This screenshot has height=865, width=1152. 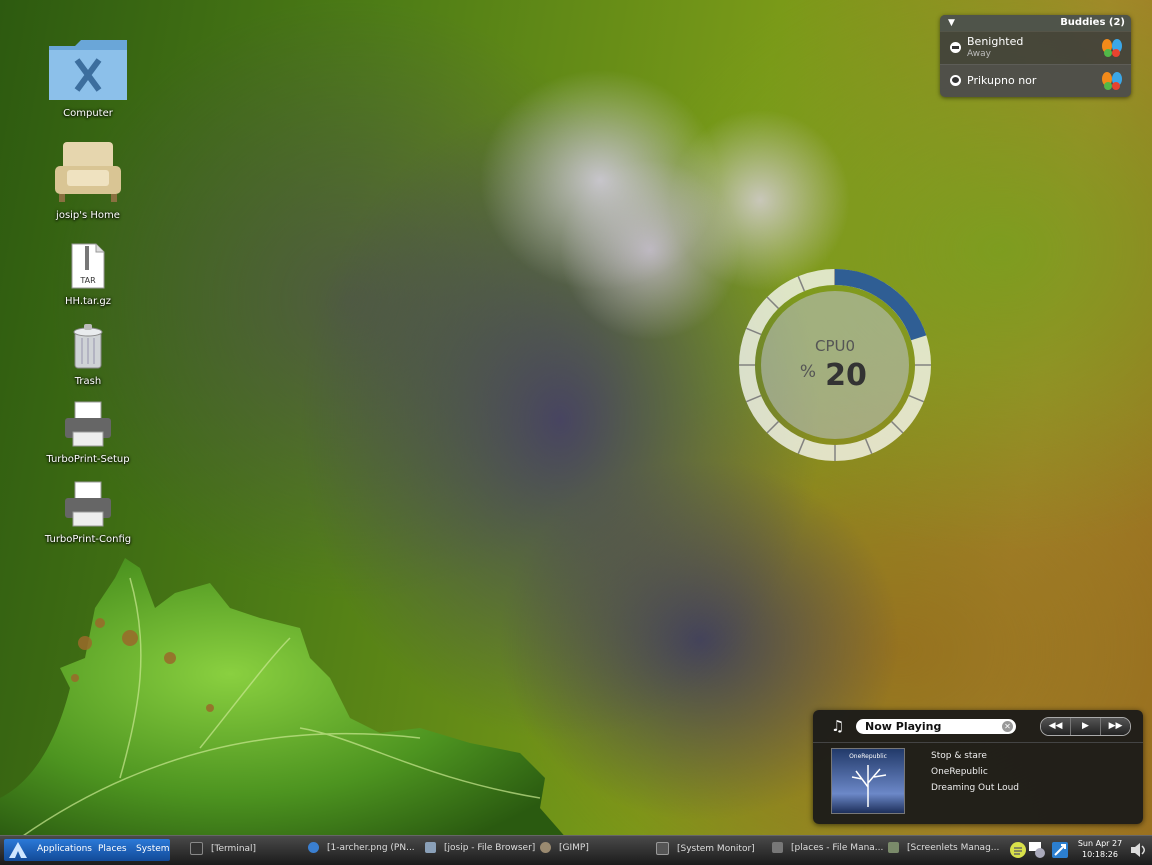 I want to click on desktop-icon-archive: TAR HH.tar.gz, so click(x=88, y=274).